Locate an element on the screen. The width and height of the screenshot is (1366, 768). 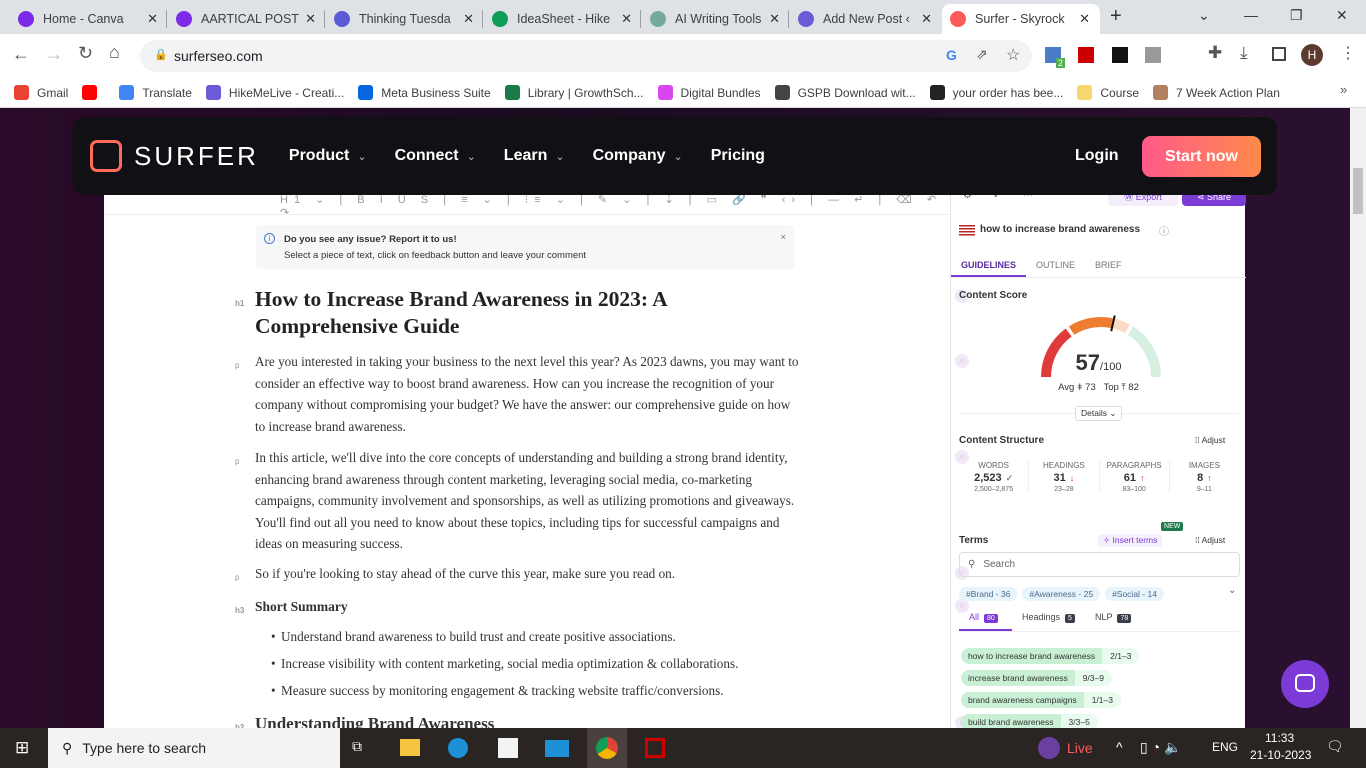
term-tab-nlp: NLP 78 is located at coordinates (1113, 619).